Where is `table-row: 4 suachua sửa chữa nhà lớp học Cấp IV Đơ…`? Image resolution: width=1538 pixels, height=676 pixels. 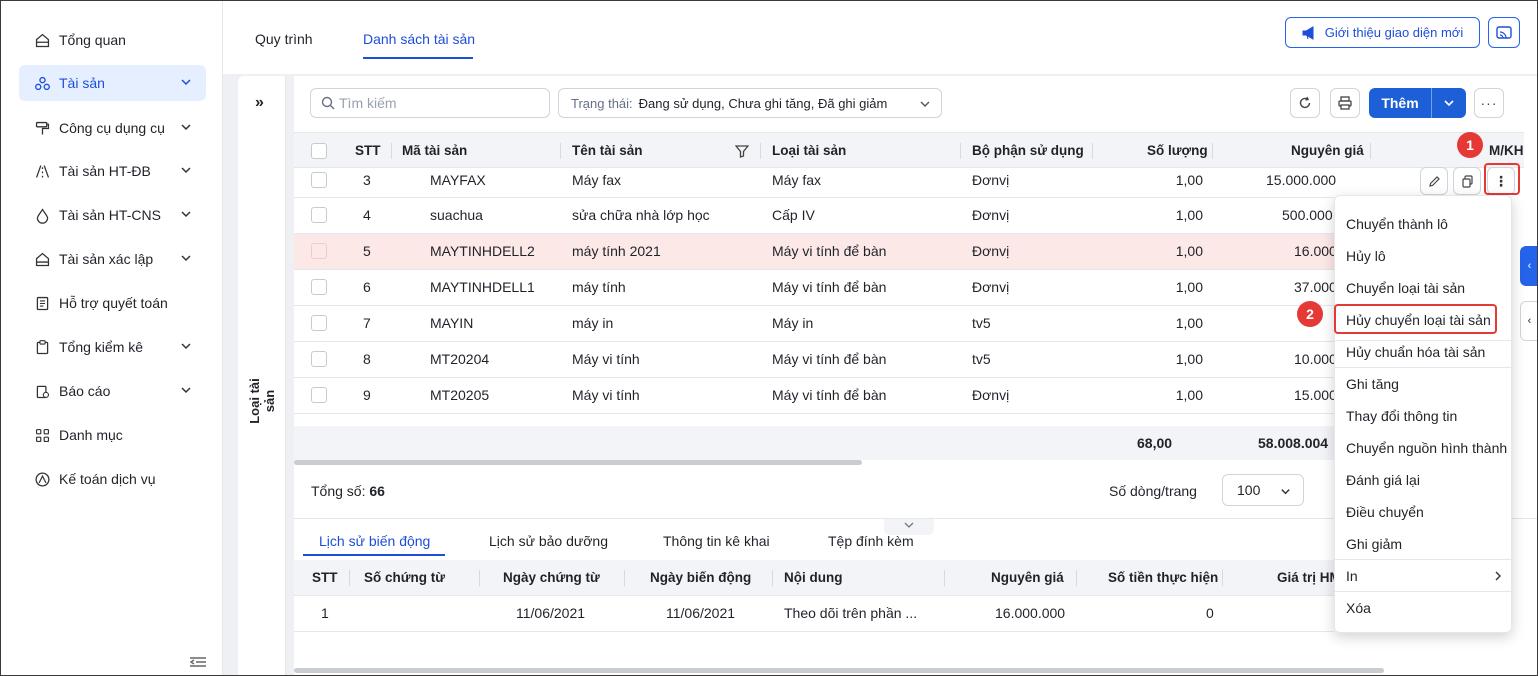
table-row: 4 suachua sửa chữa nhà lớp học Cấp IV Đơ… is located at coordinates (814, 216).